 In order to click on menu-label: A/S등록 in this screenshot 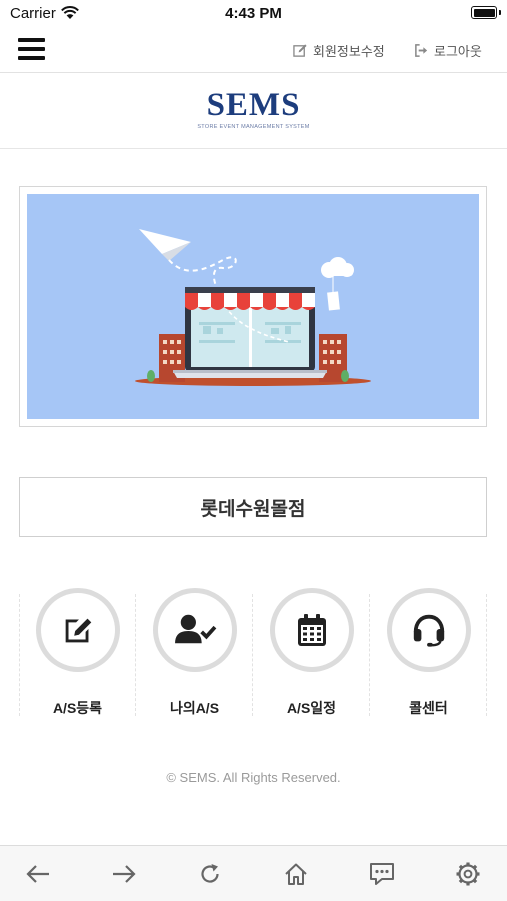, I will do `click(77, 708)`.